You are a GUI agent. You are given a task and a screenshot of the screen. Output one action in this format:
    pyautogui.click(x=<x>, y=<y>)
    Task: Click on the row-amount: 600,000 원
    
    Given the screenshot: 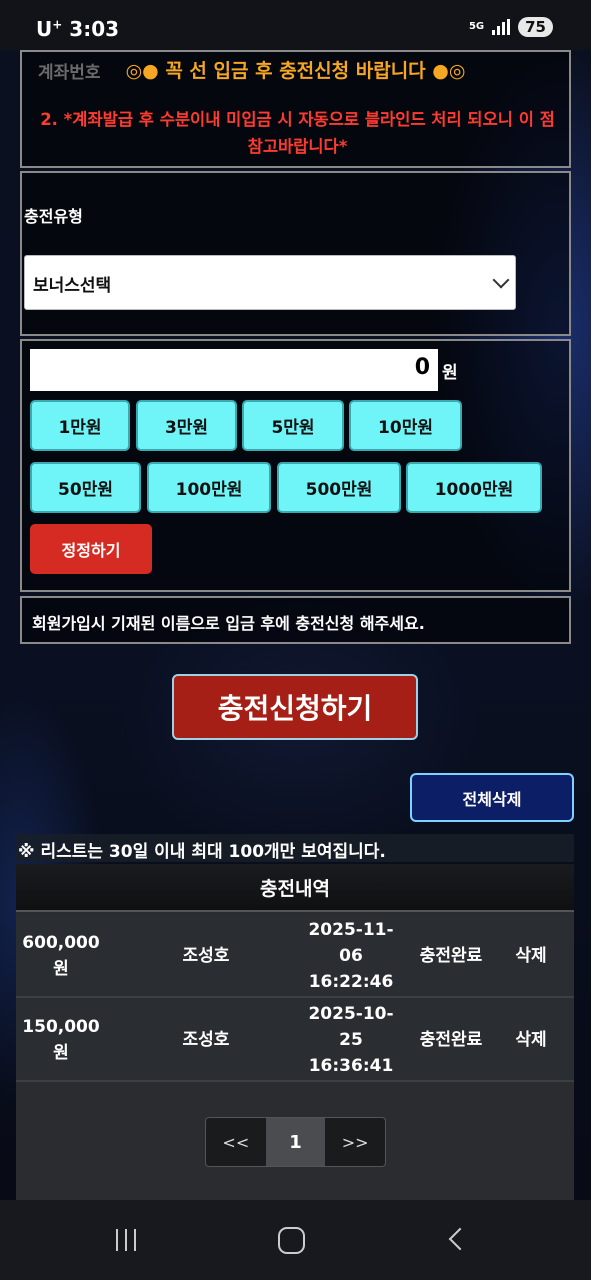 What is the action you would take?
    pyautogui.click(x=61, y=956)
    